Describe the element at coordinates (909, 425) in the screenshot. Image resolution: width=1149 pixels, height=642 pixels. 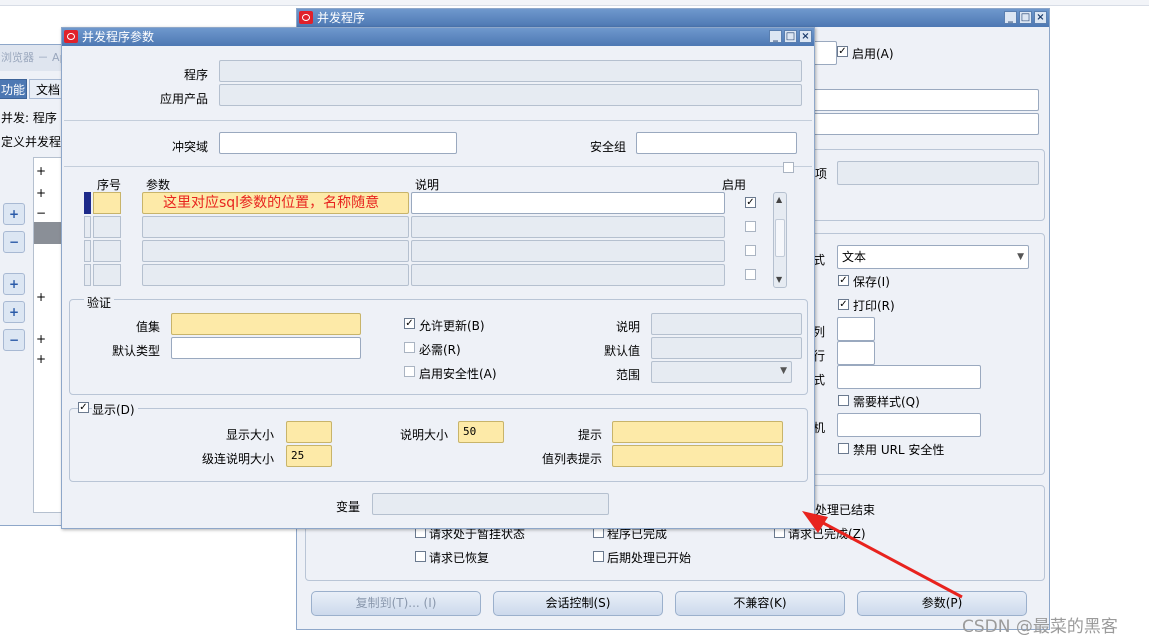
I see `printer-field` at that location.